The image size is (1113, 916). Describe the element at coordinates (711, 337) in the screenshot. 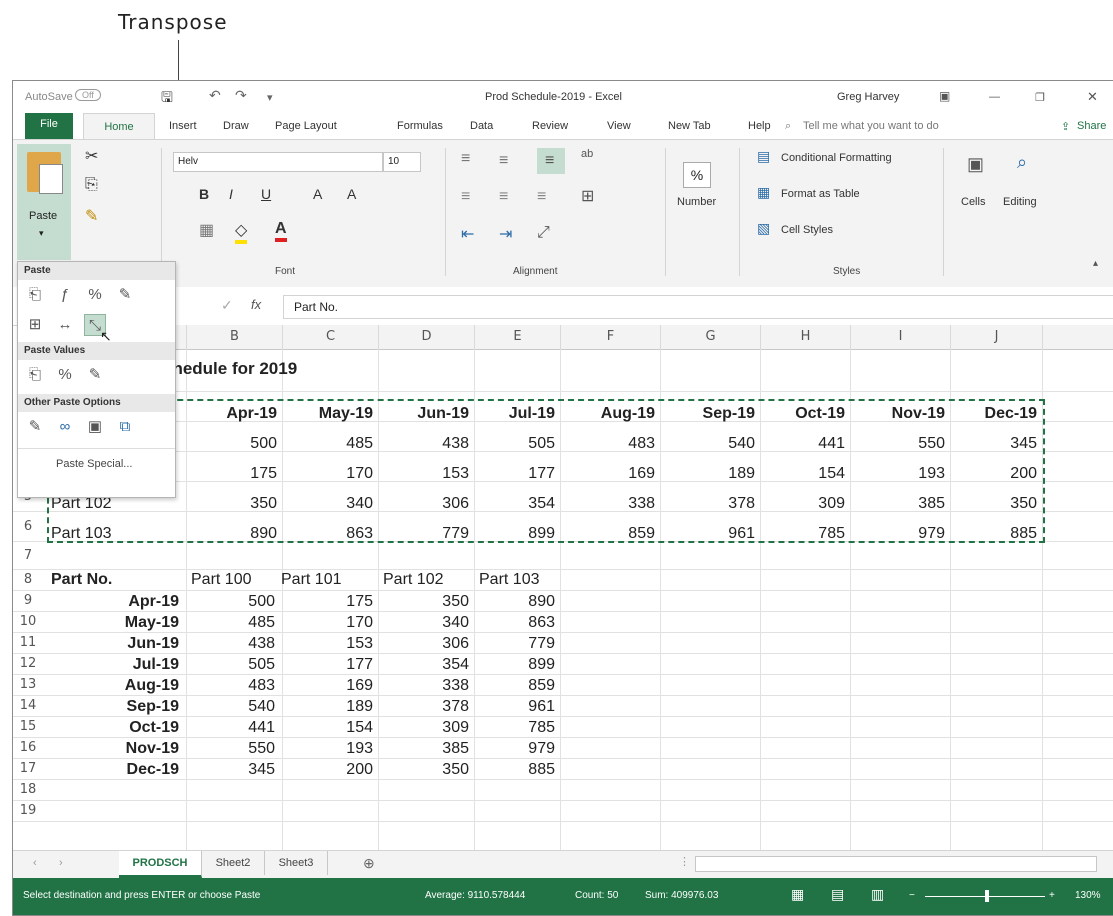

I see `column-header: G` at that location.